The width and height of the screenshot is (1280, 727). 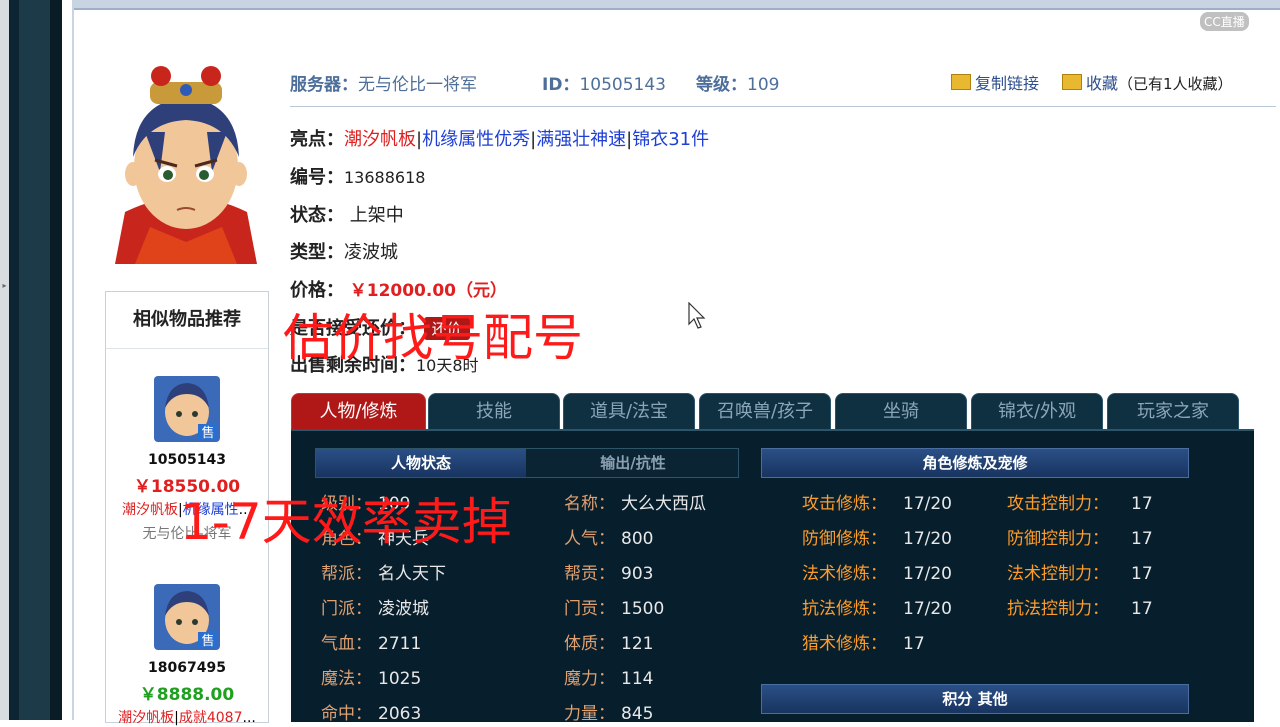 What do you see at coordinates (1072, 82) in the screenshot?
I see `star-icon` at bounding box center [1072, 82].